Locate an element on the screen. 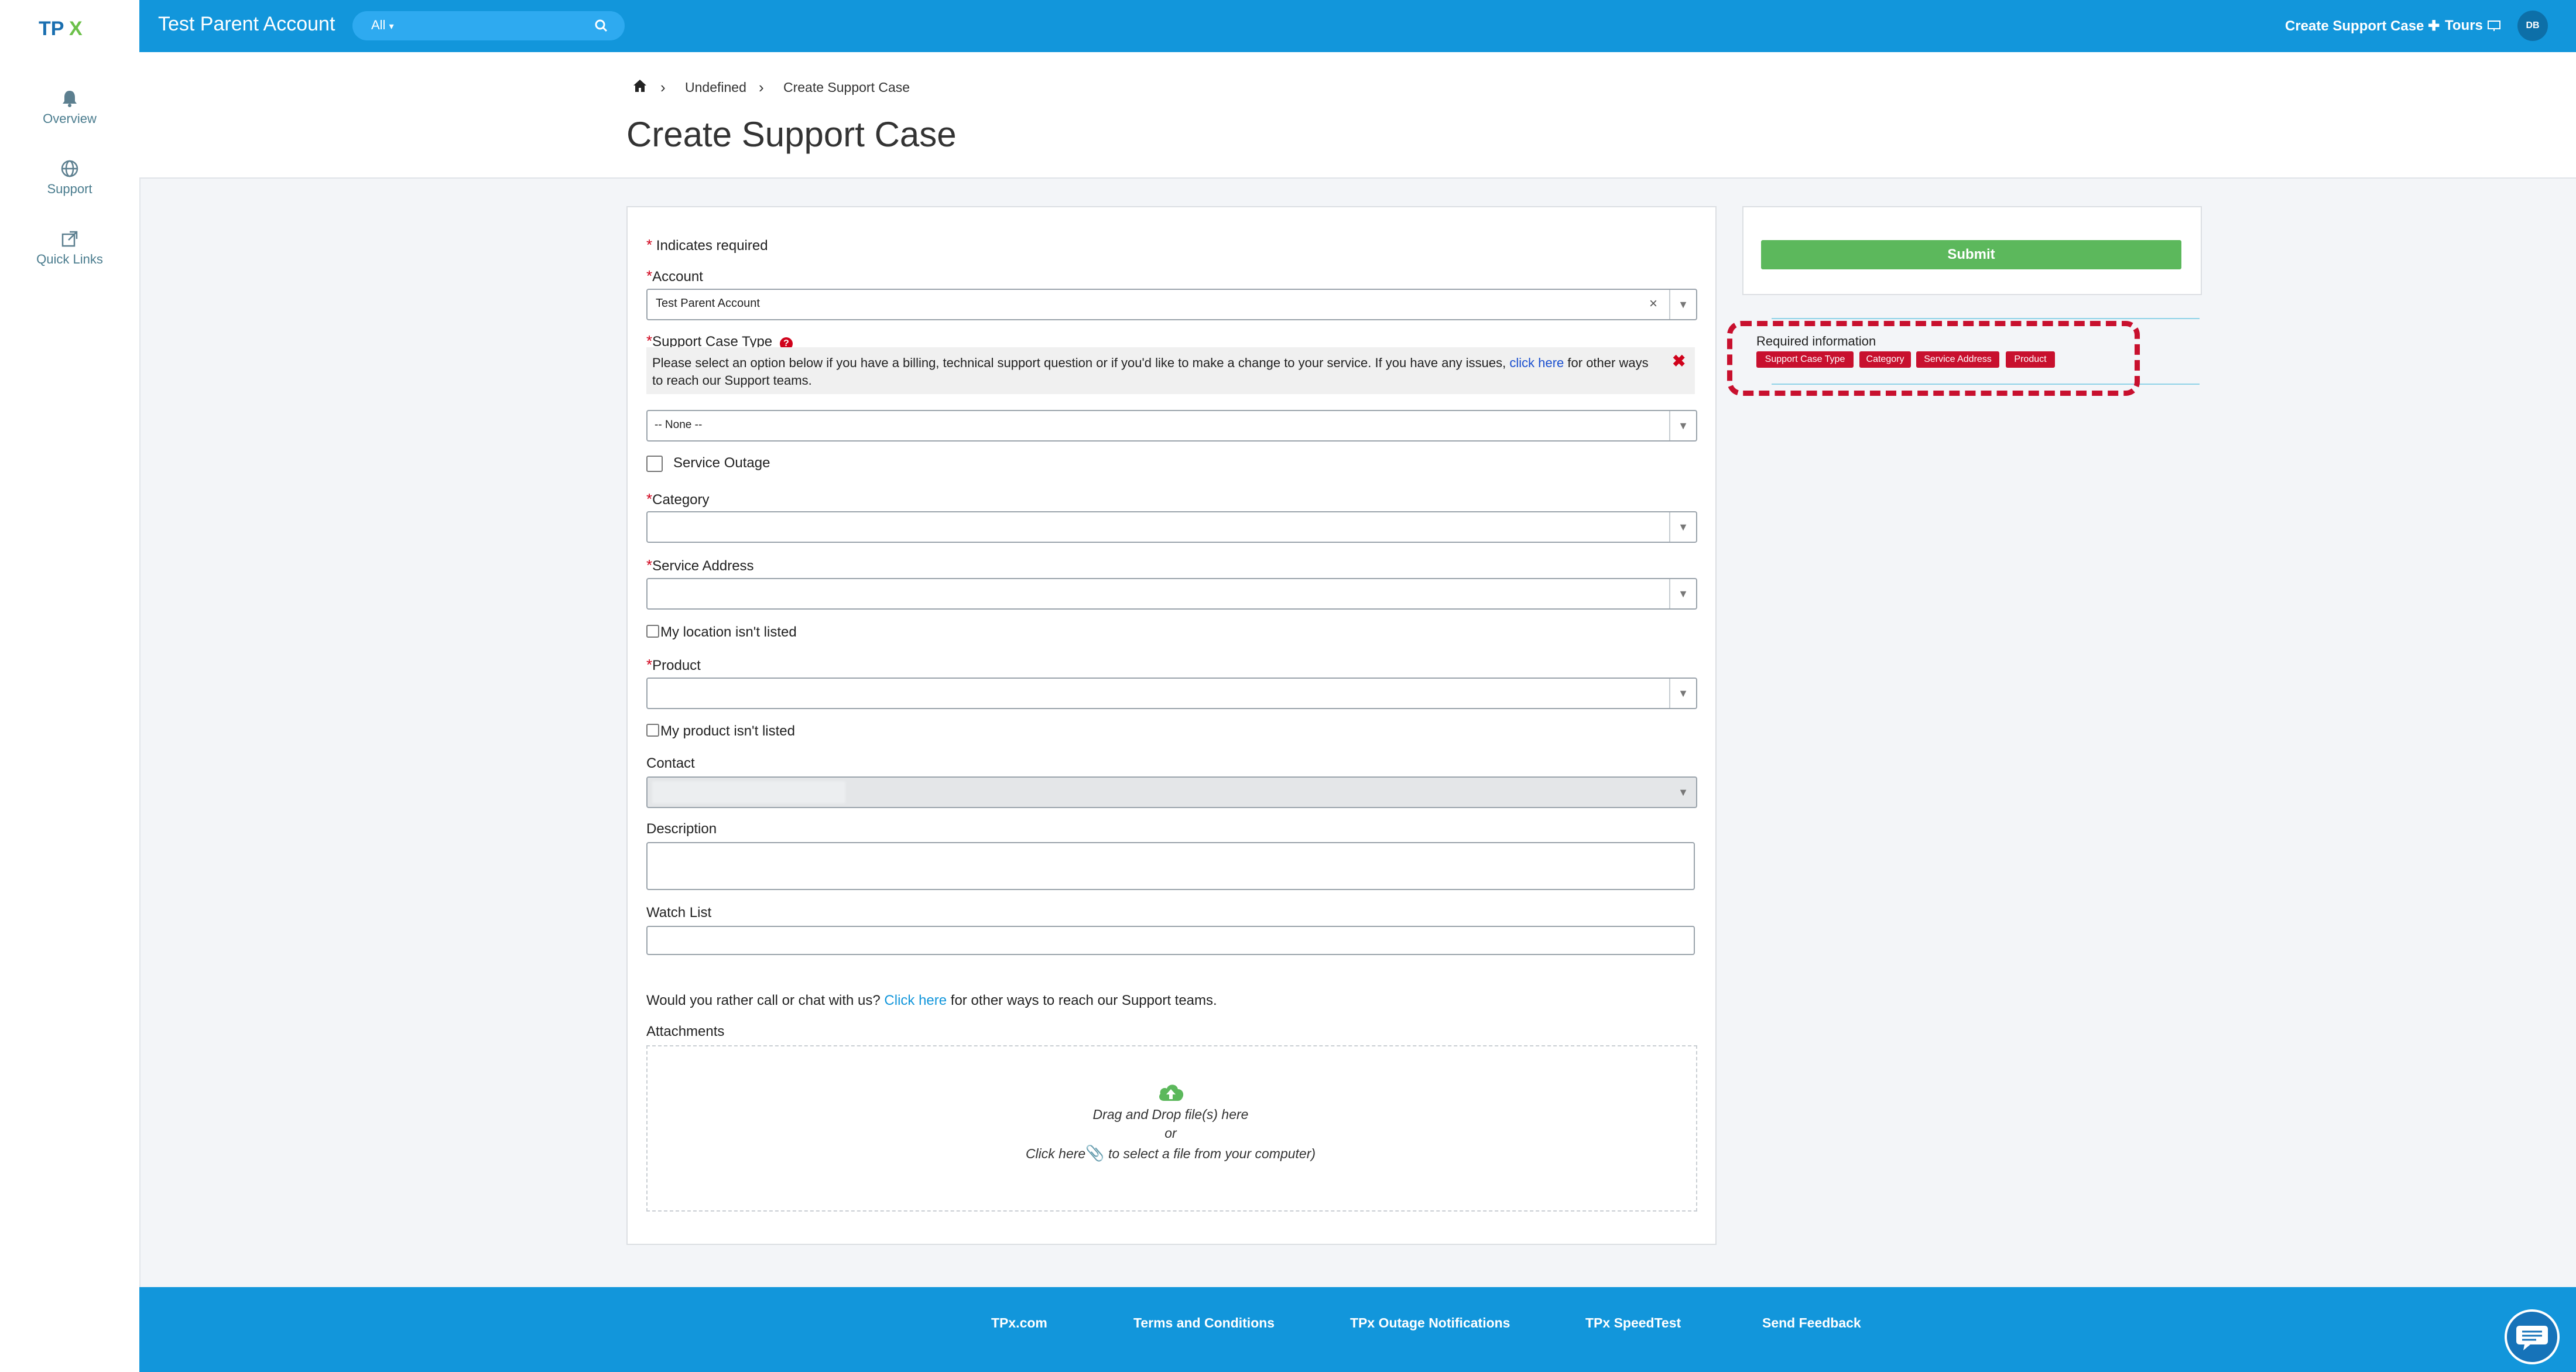 The image size is (2576, 1372). sidebar-item-quick-links: Quick Links is located at coordinates (69, 248).